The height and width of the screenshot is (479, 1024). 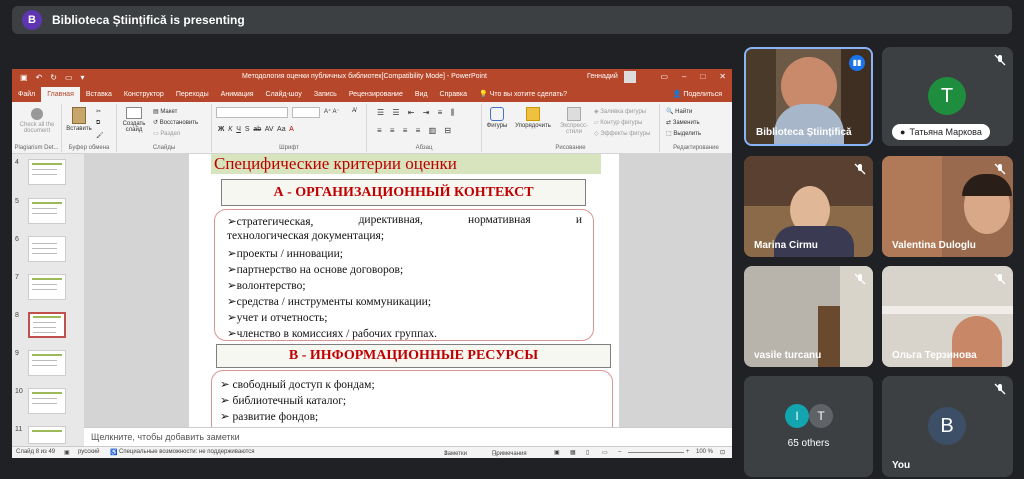 I want to click on zoom-out-icon: –, so click(x=619, y=452).